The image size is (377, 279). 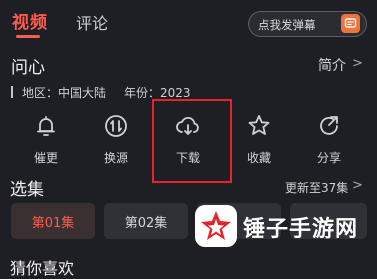 What do you see at coordinates (259, 139) in the screenshot?
I see `action-favorite-button: 收藏` at bounding box center [259, 139].